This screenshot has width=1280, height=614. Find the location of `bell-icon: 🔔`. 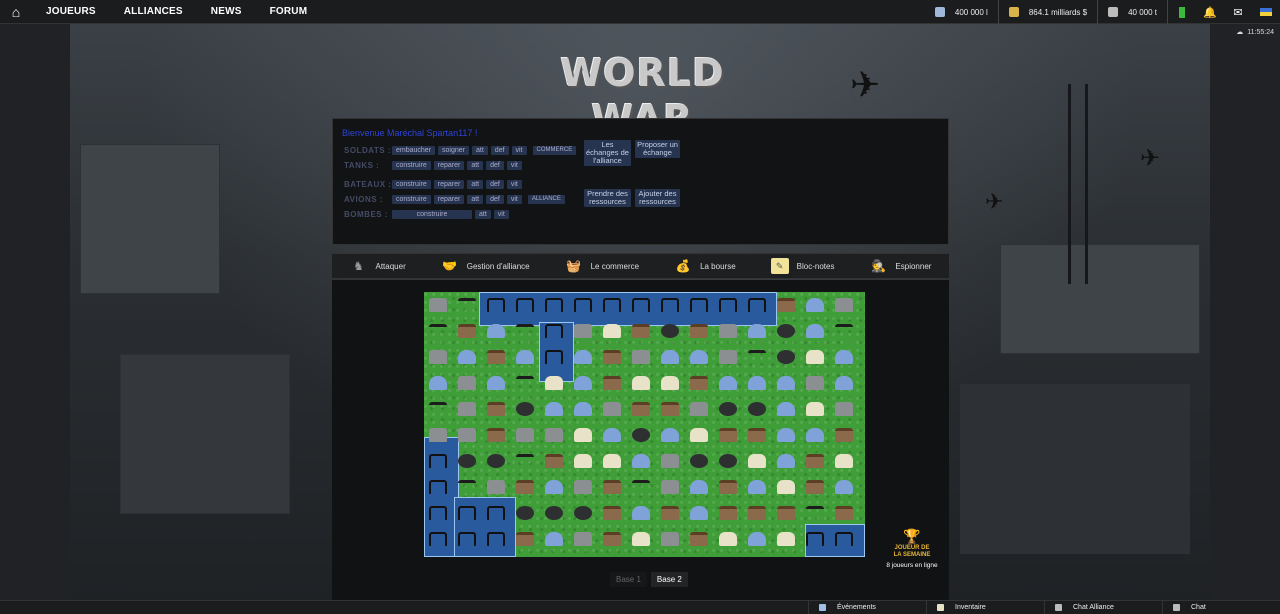

bell-icon: 🔔 is located at coordinates (1210, 12).